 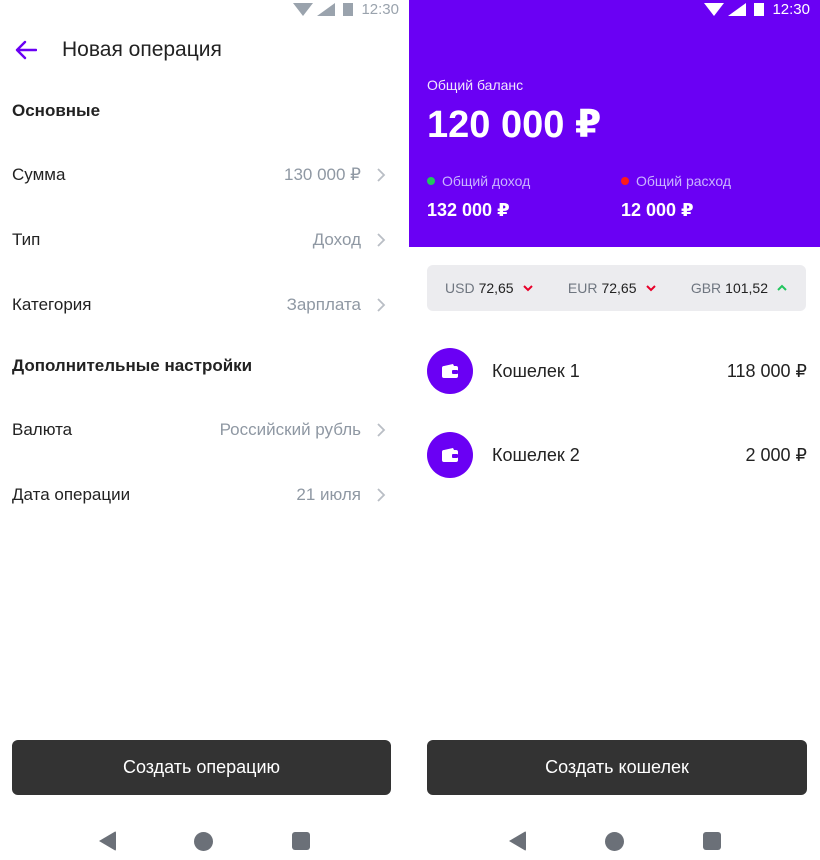 I want to click on amount-value: 130 000 ₽, so click(x=322, y=174).